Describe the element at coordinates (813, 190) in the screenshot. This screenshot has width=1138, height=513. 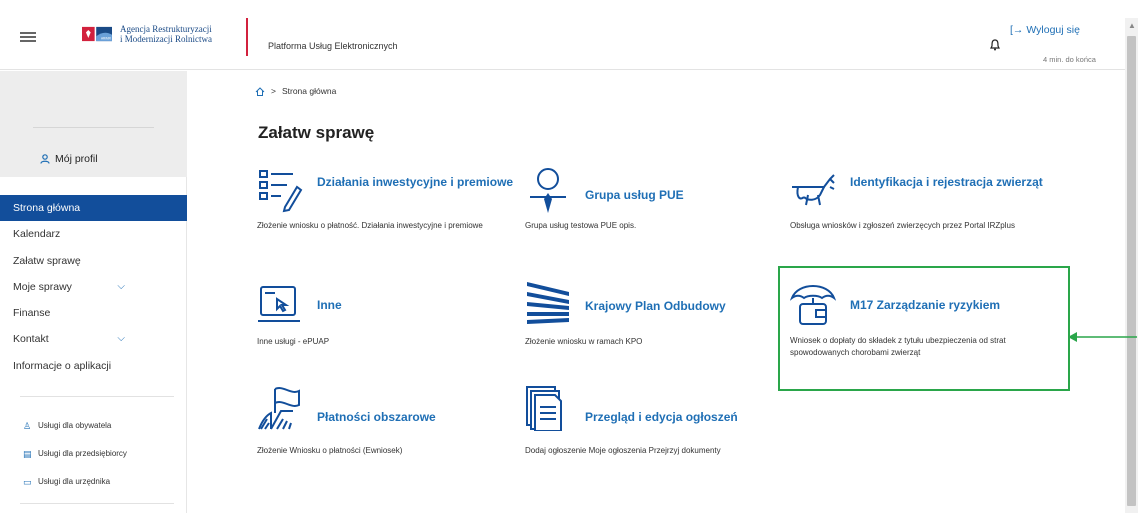
I see `cow-icon` at that location.